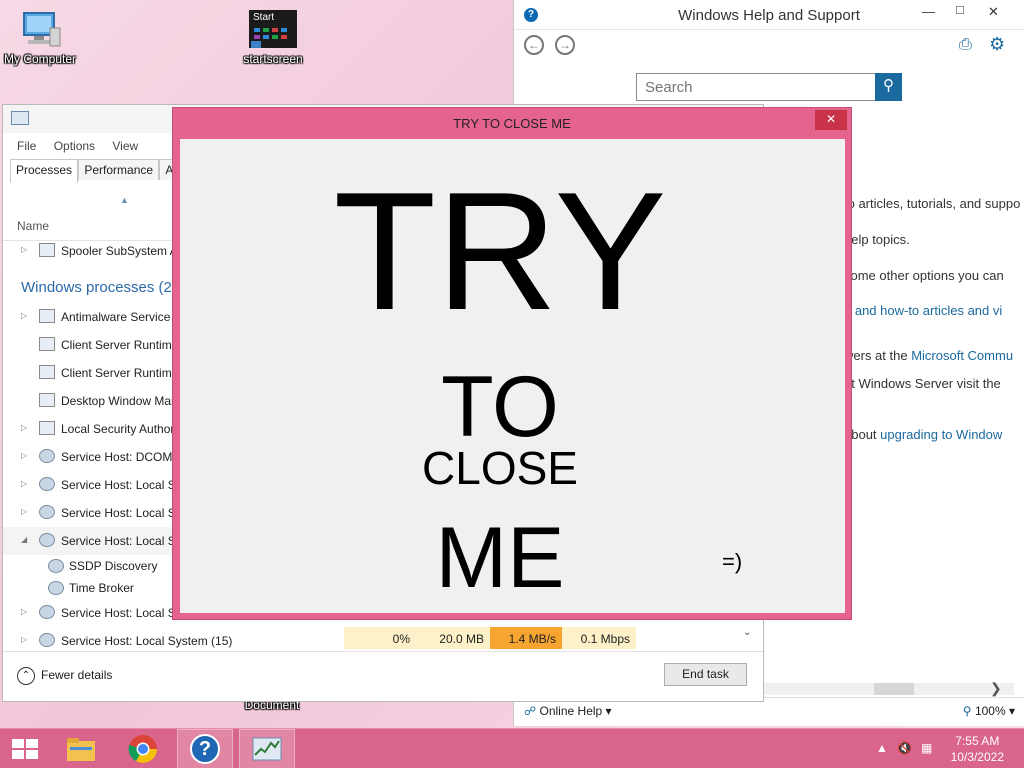  What do you see at coordinates (26, 146) in the screenshot?
I see `menu-file: File` at bounding box center [26, 146].